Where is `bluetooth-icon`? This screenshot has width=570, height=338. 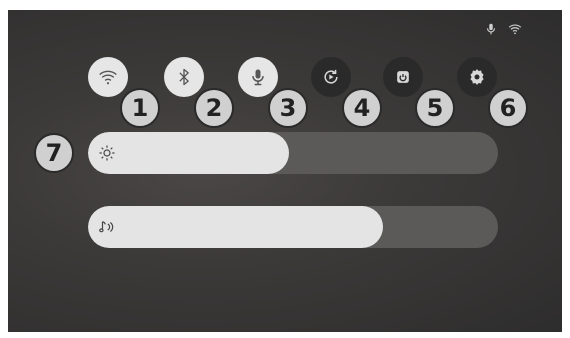
bluetooth-icon is located at coordinates (184, 77).